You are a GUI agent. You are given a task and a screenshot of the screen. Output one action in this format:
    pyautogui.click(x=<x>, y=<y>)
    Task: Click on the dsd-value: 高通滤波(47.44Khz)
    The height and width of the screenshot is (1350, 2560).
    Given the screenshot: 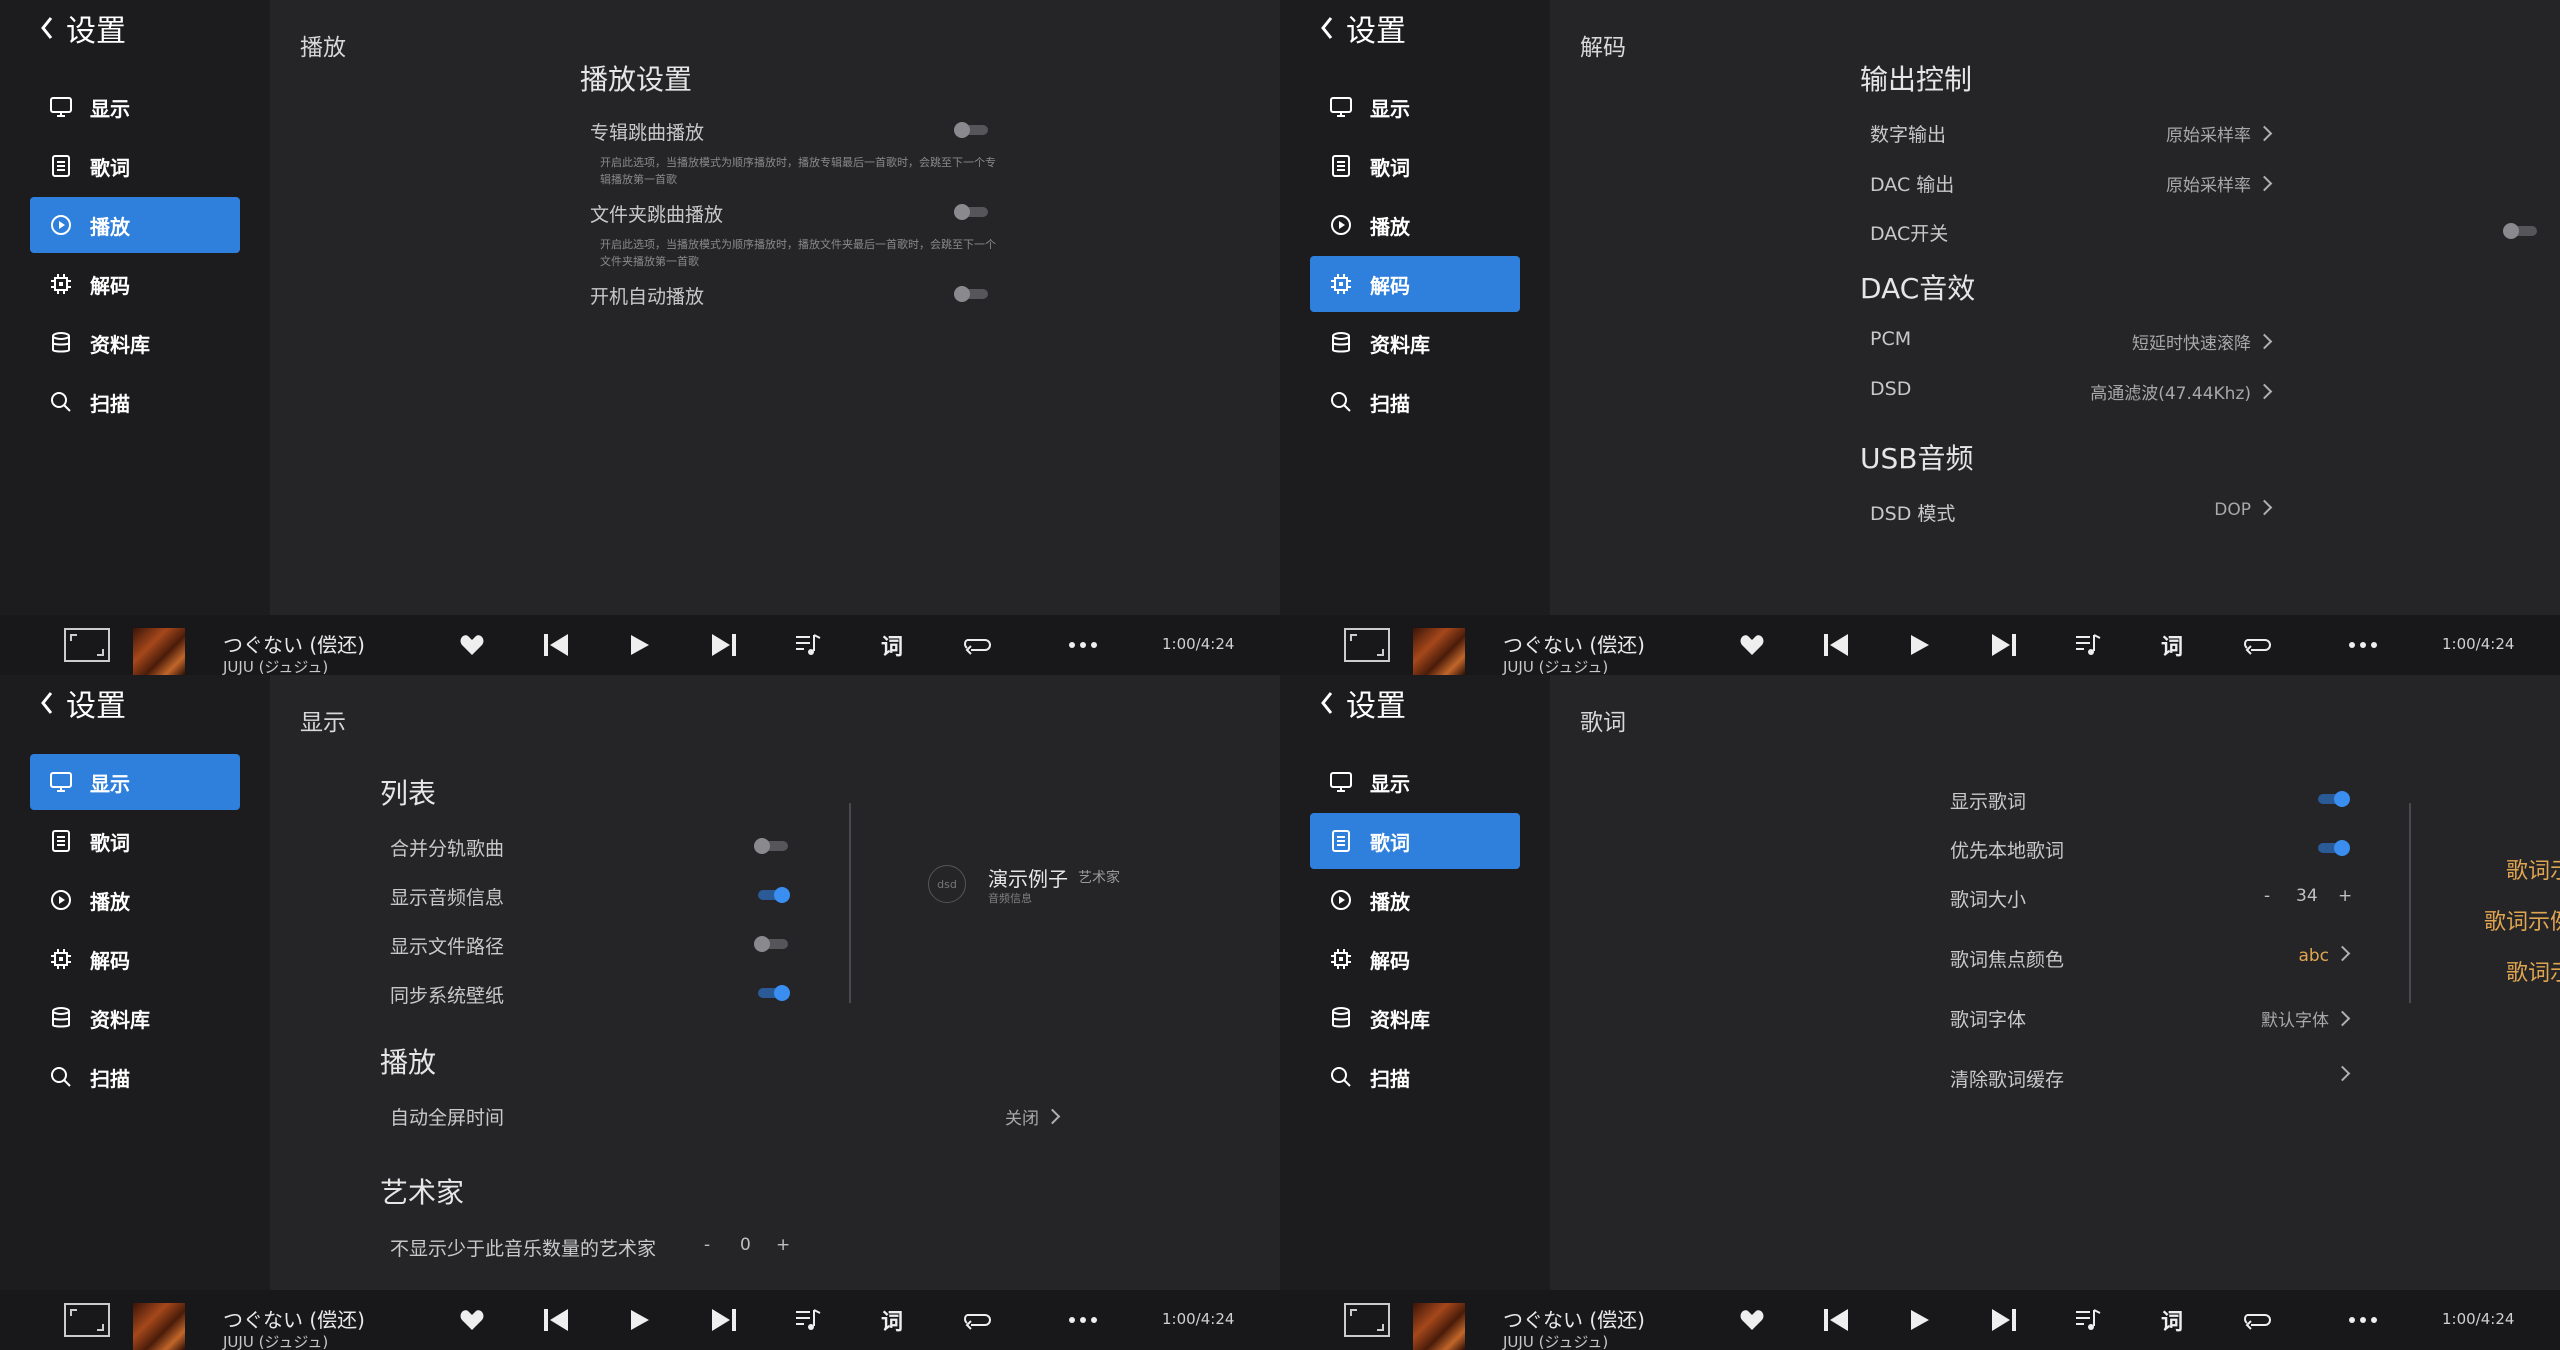 What is the action you would take?
    pyautogui.click(x=2181, y=391)
    